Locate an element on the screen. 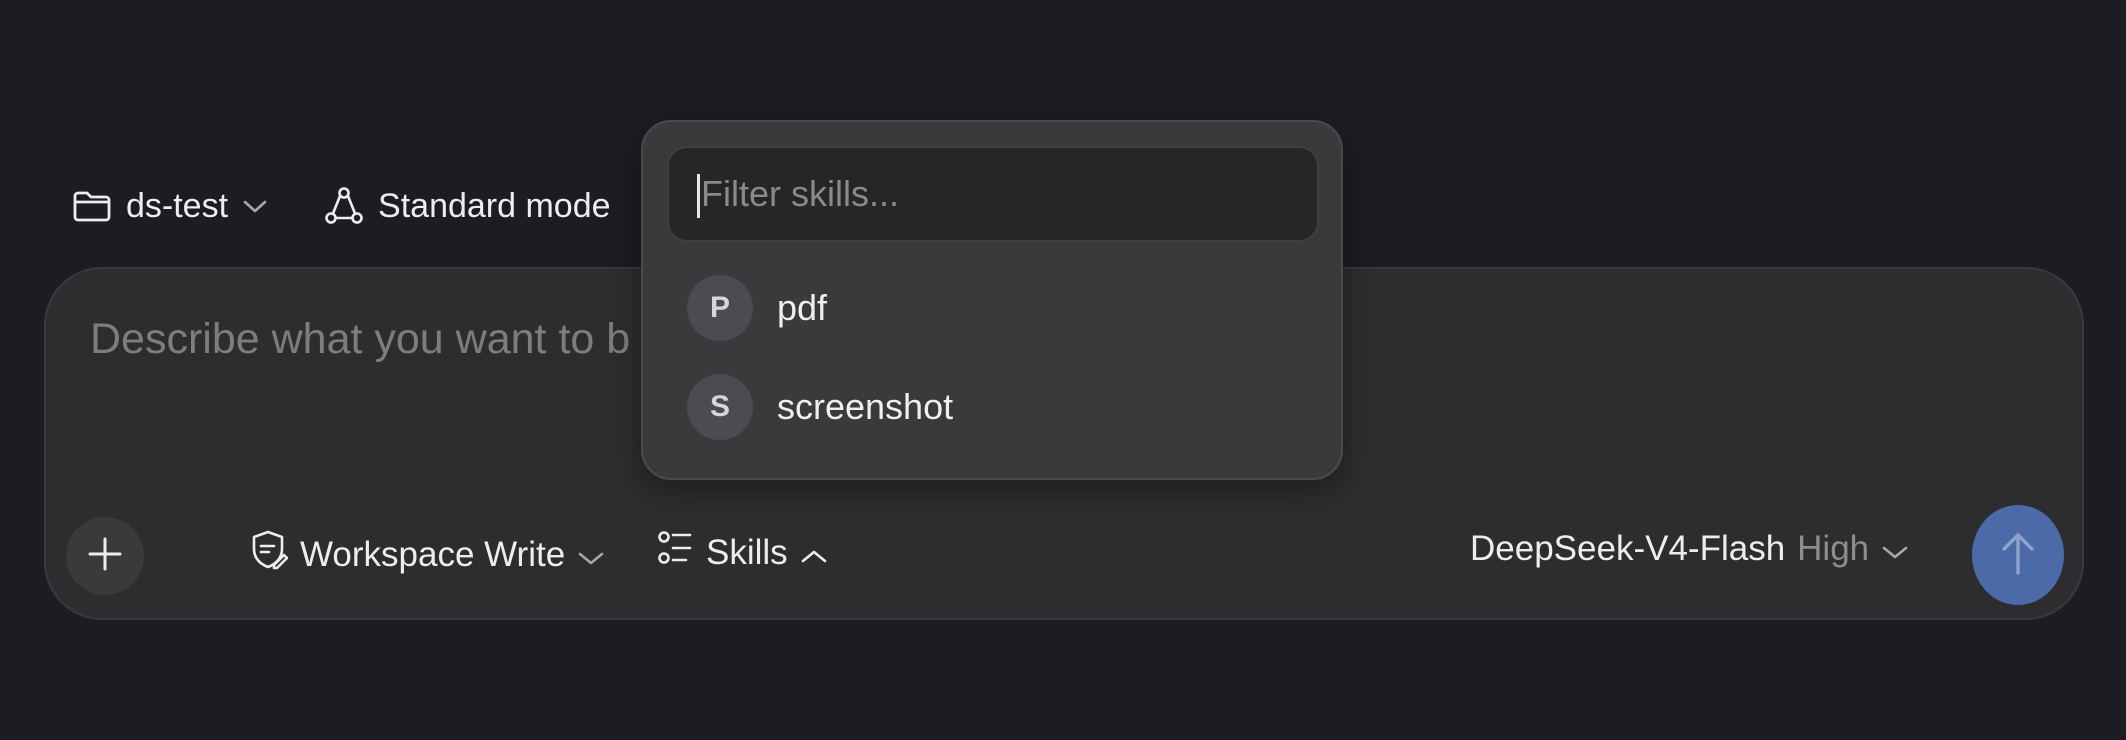 This screenshot has width=2126, height=740. skill-avatar: S is located at coordinates (720, 407).